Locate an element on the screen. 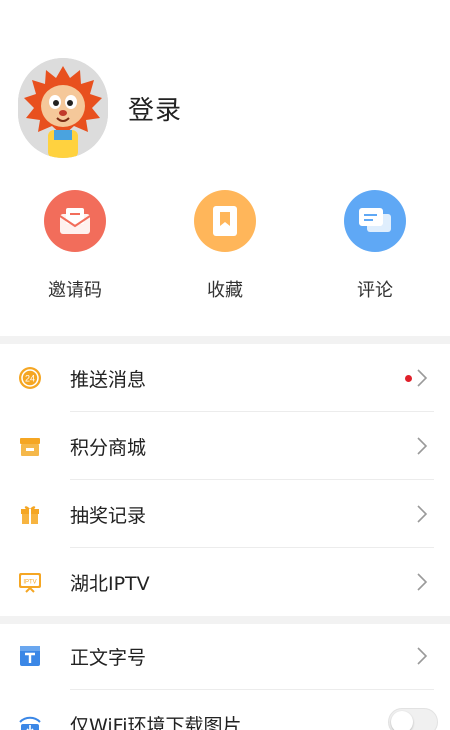  envelope-icon is located at coordinates (75, 221).